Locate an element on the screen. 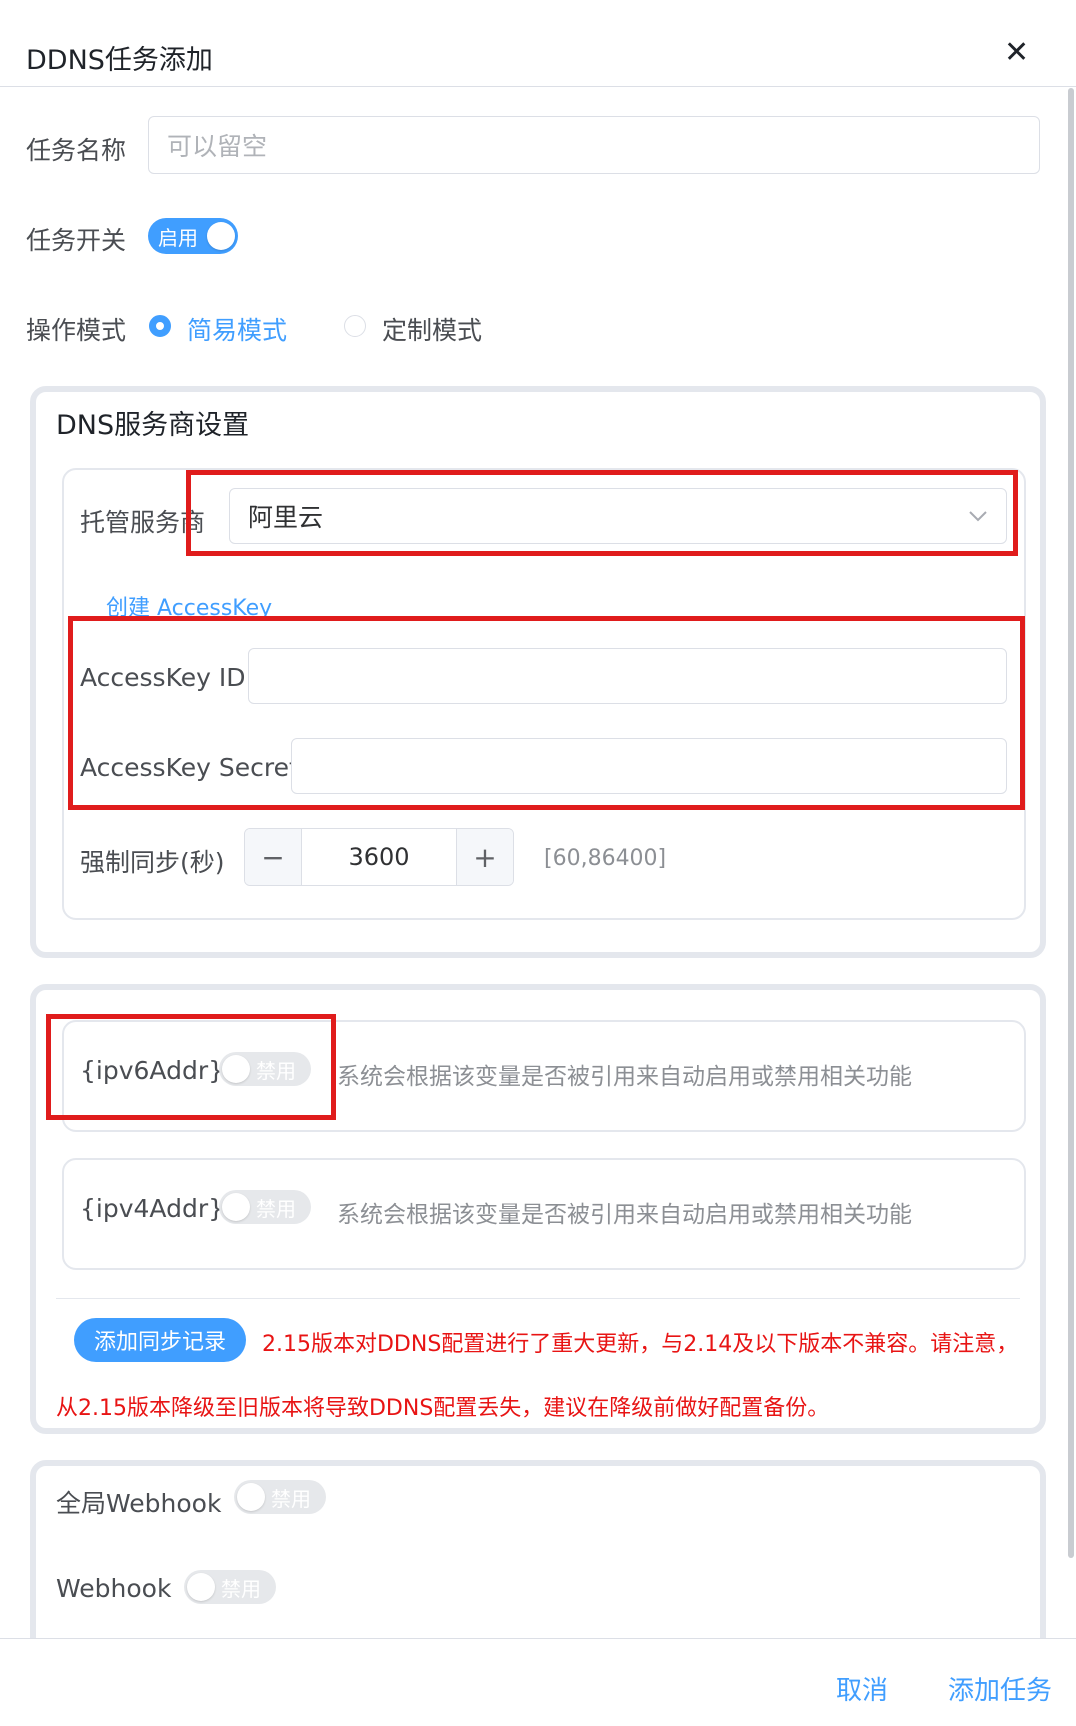 This screenshot has width=1076, height=1726. dialog-footer is located at coordinates (538, 1682).